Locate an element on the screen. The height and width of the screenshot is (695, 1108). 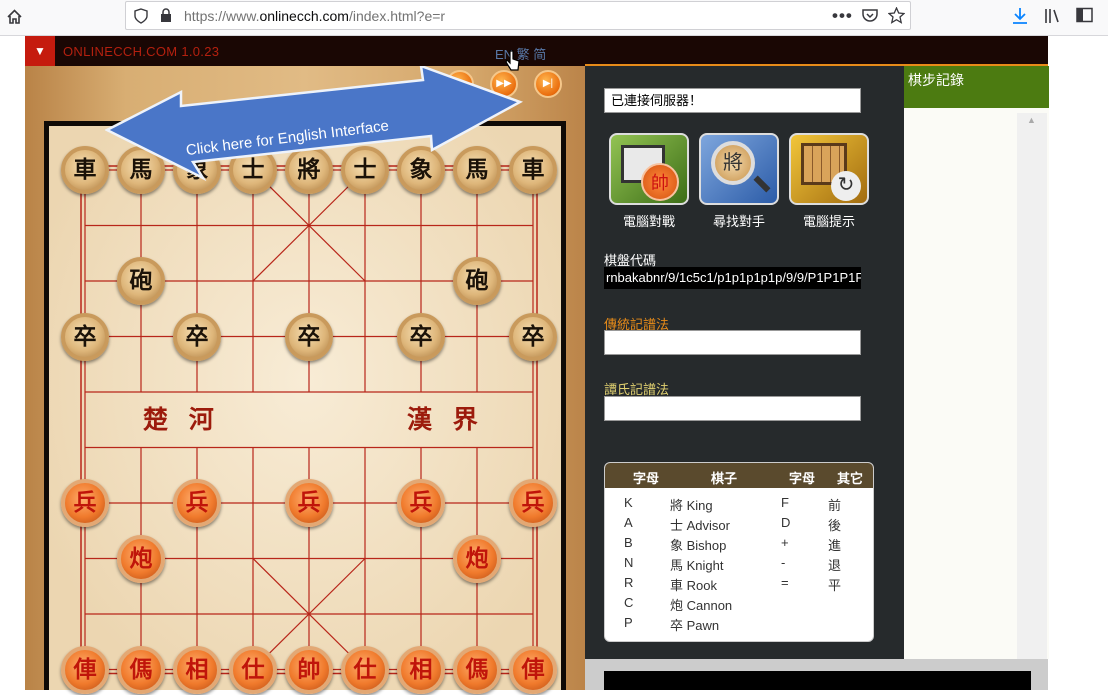
legend-other: 後 is located at coordinates (835, 525).